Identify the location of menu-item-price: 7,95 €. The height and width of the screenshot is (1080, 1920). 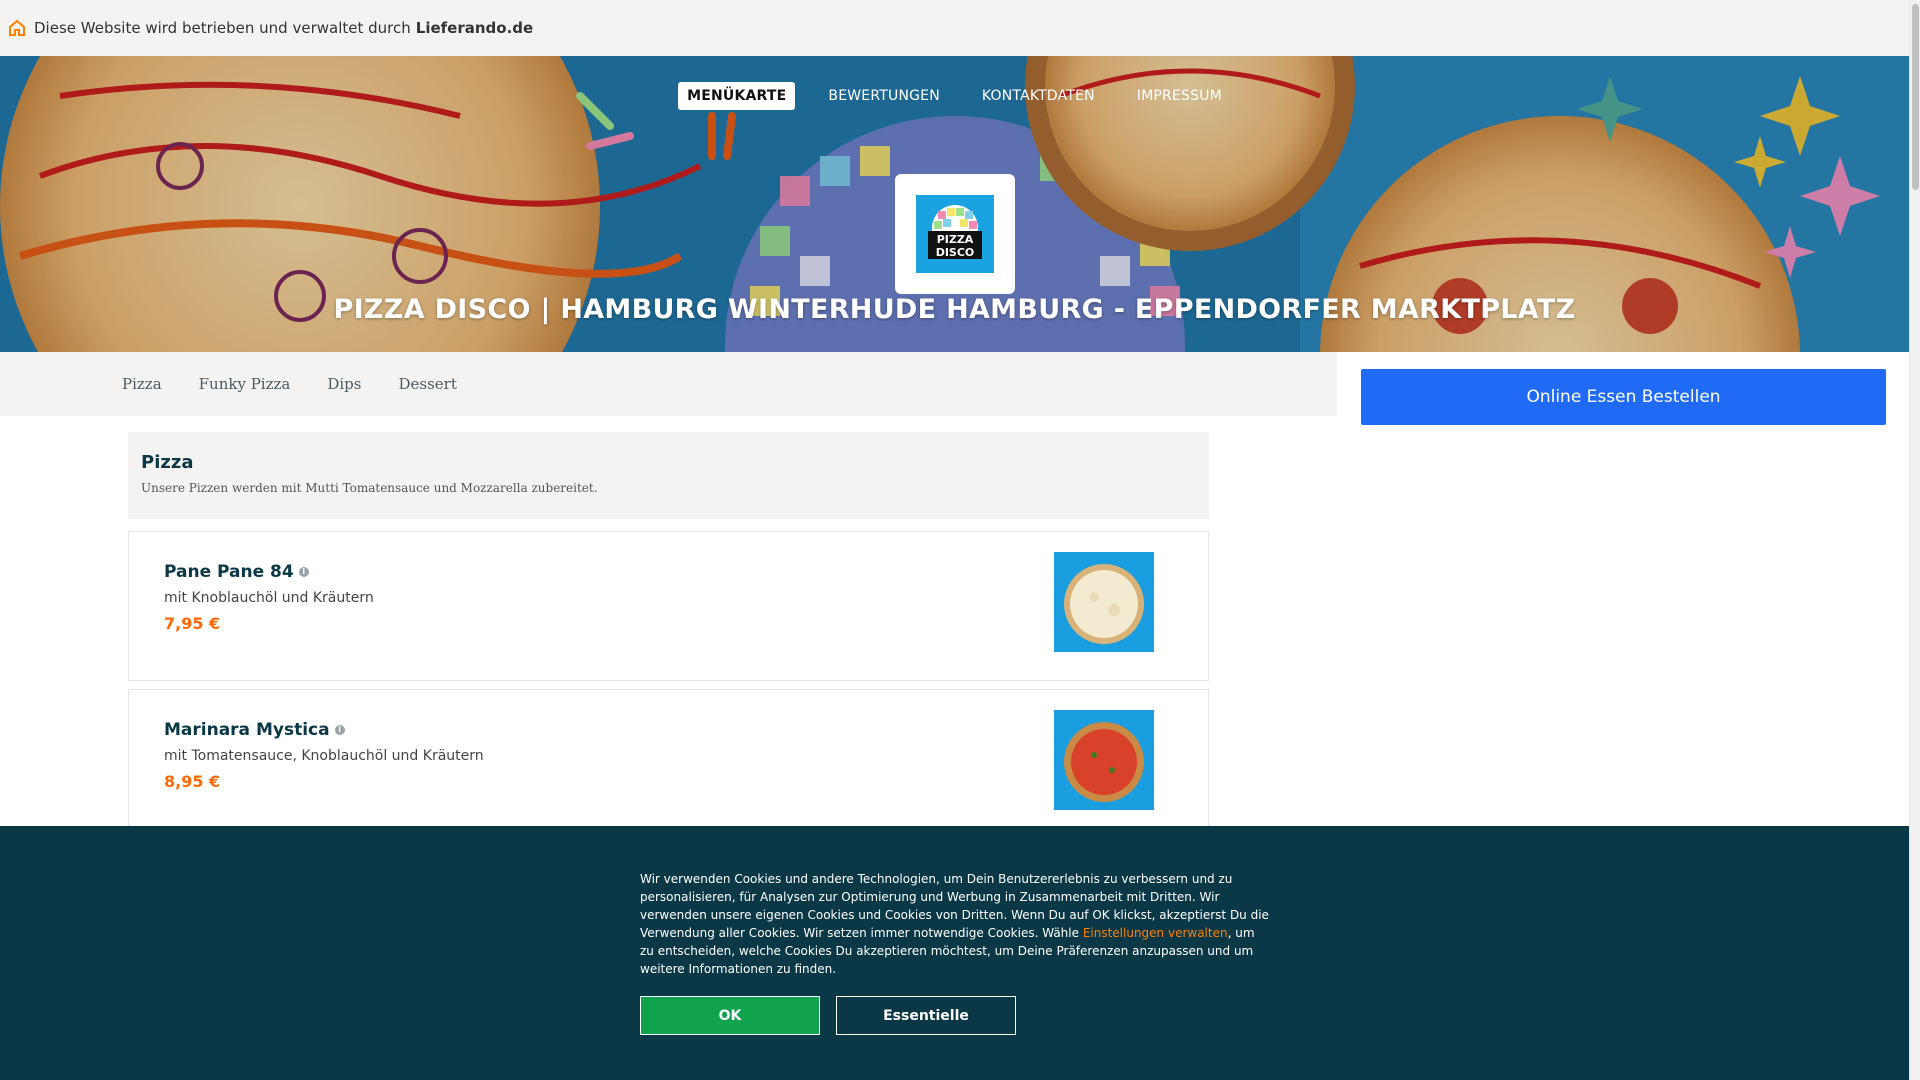
(192, 623).